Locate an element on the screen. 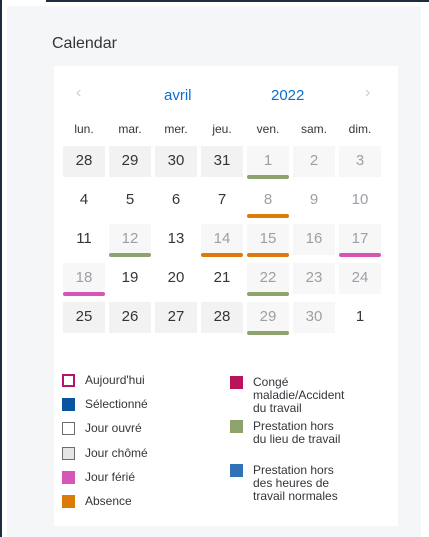 This screenshot has height=537, width=429. day-number: 16 is located at coordinates (314, 238).